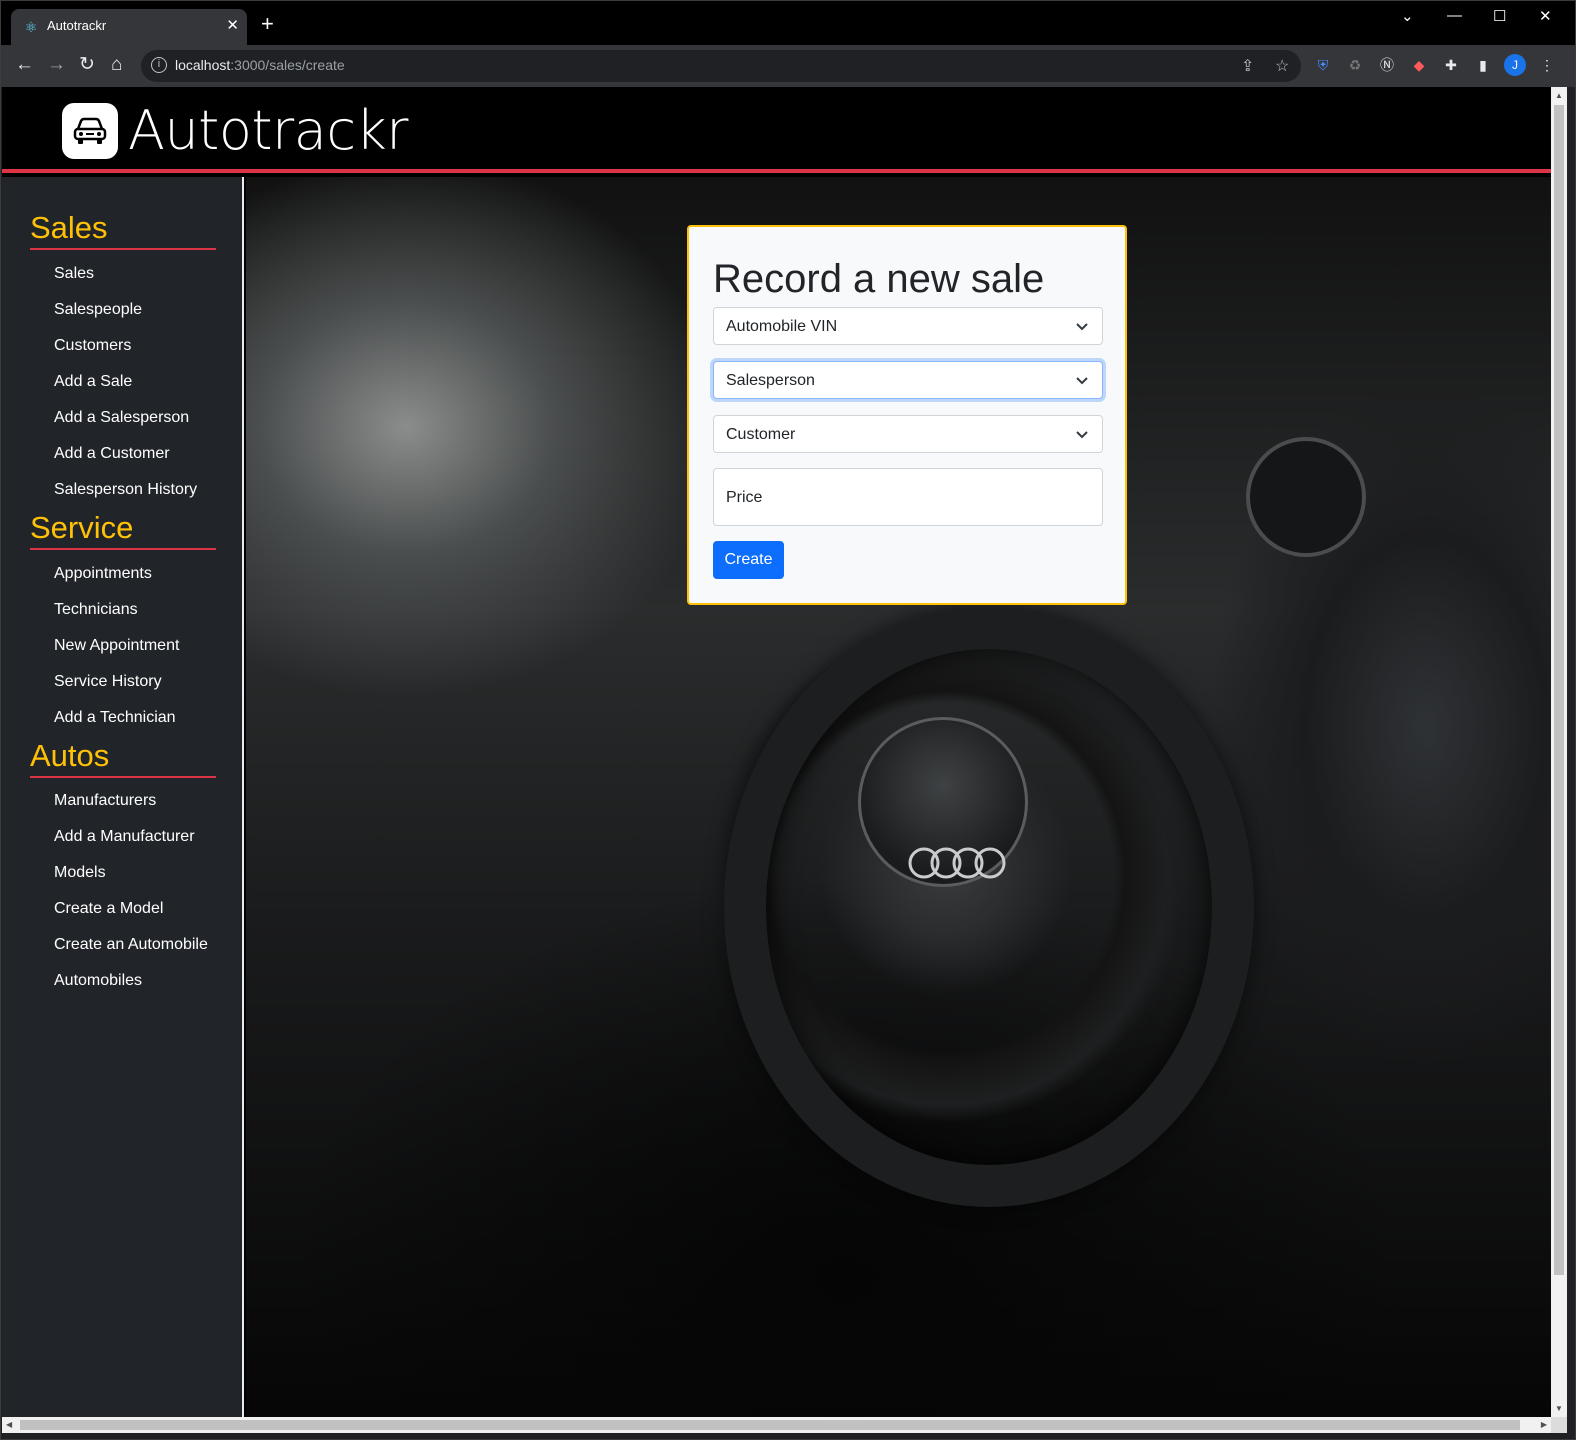 This screenshot has height=1440, width=1576. I want to click on sidebar-item-new-appointment: New Appointment, so click(116, 646).